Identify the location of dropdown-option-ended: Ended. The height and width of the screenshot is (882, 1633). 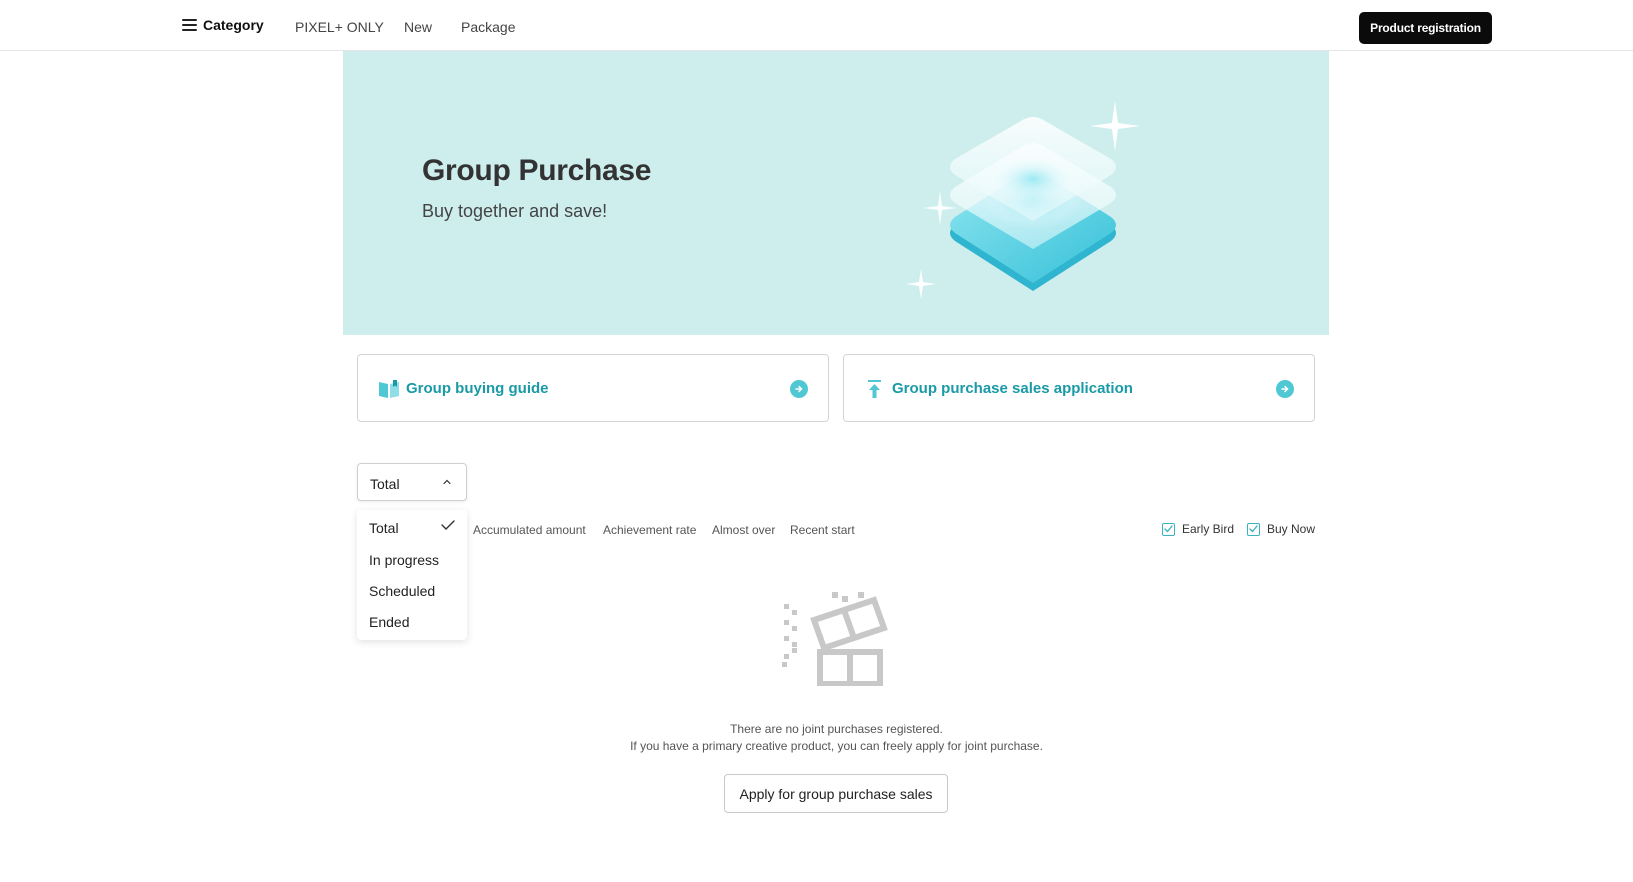
(389, 622).